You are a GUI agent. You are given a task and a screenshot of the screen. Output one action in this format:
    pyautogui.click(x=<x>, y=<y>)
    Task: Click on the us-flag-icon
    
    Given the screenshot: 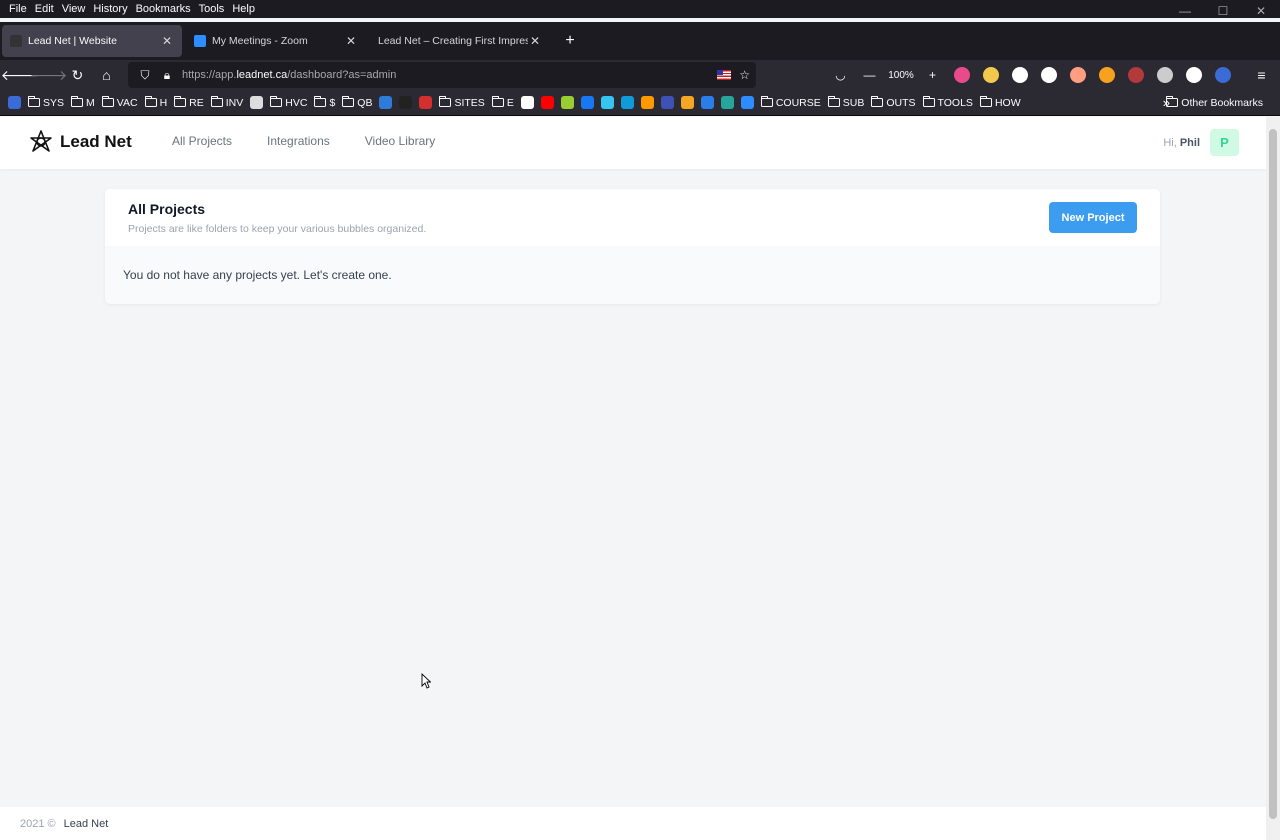 What is the action you would take?
    pyautogui.click(x=724, y=75)
    